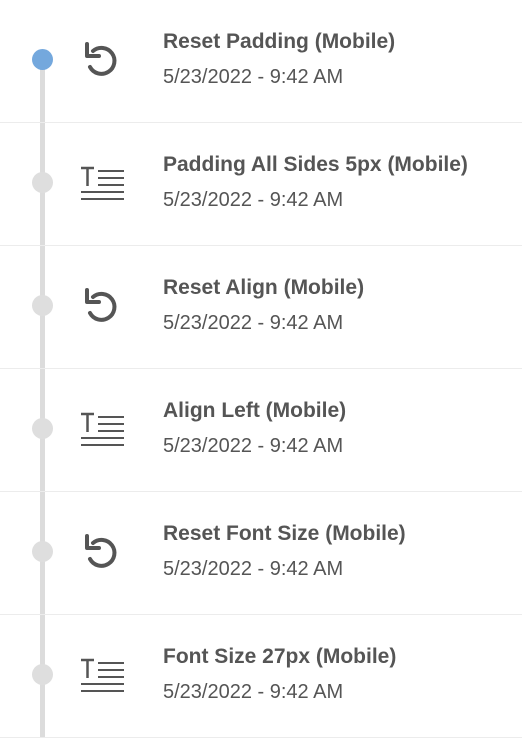  I want to click on history-item-title: Font Size 27px (Mobile), so click(280, 656).